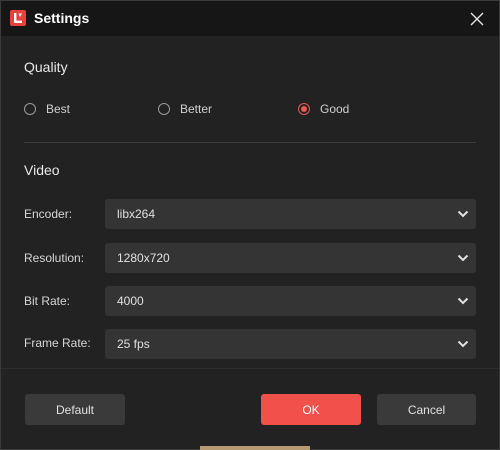 This screenshot has width=500, height=450. What do you see at coordinates (290, 214) in the screenshot?
I see `encoder-select: libx264` at bounding box center [290, 214].